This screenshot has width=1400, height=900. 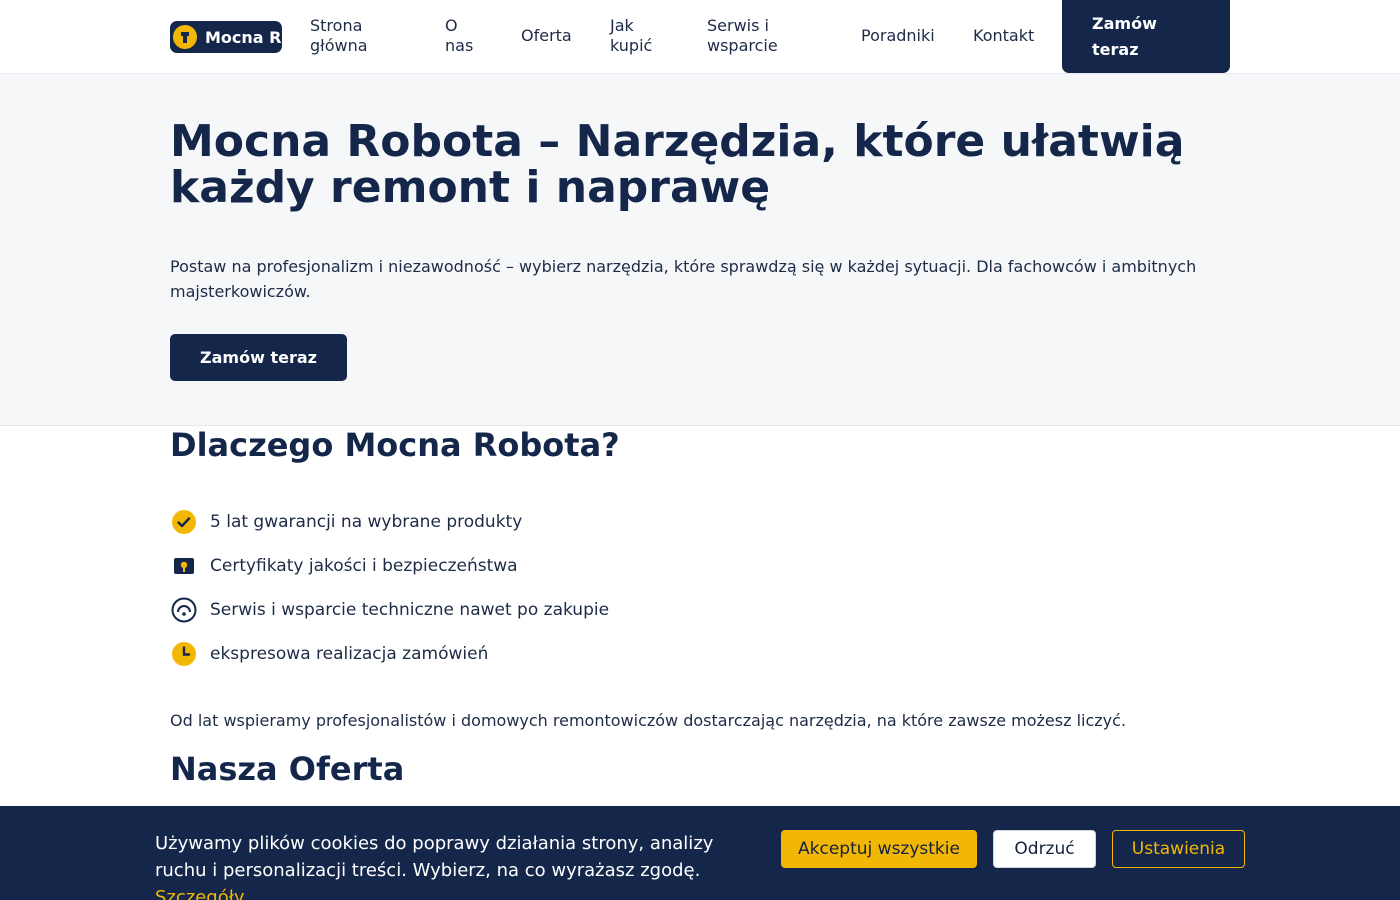 What do you see at coordinates (184, 610) in the screenshot?
I see `support-icon` at bounding box center [184, 610].